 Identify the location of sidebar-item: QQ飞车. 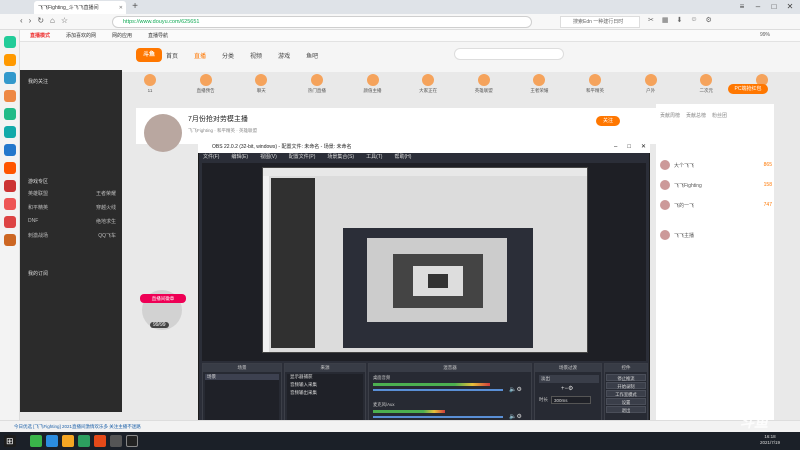
(107, 235).